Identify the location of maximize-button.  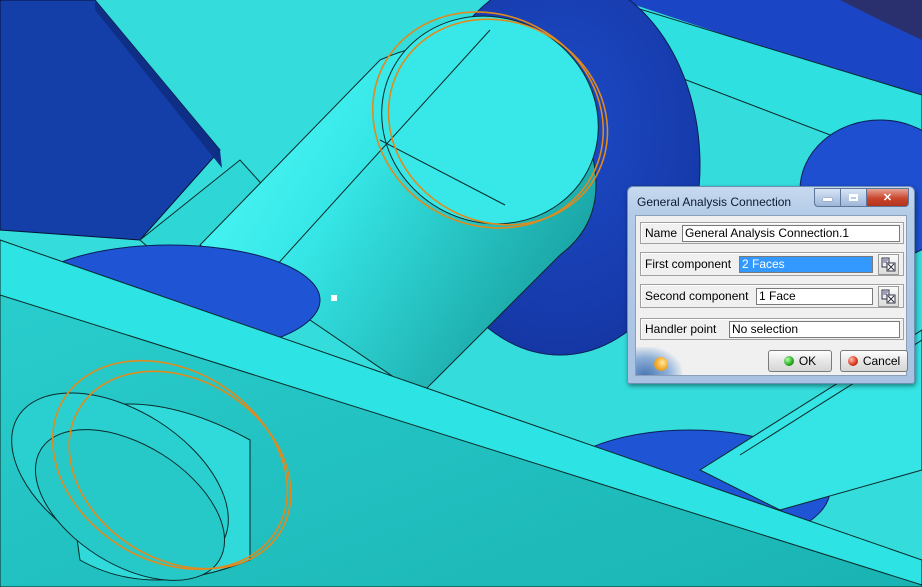
(853, 197).